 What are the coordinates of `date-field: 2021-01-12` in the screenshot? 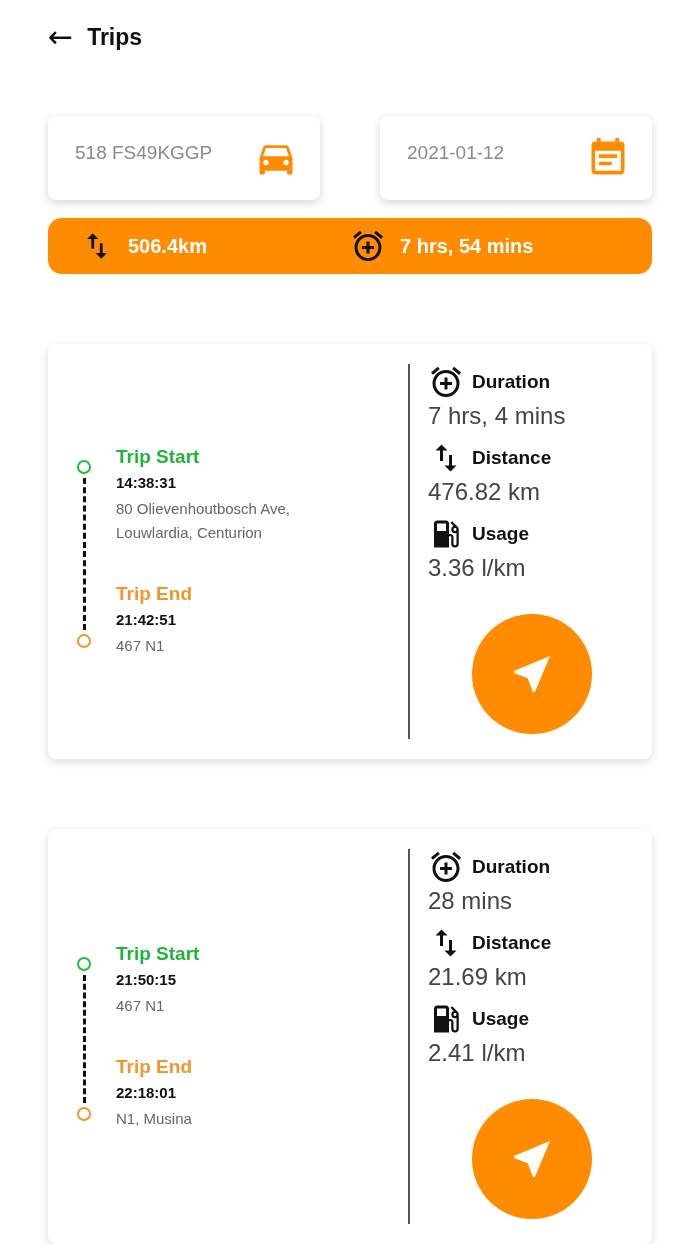 It's located at (516, 158).